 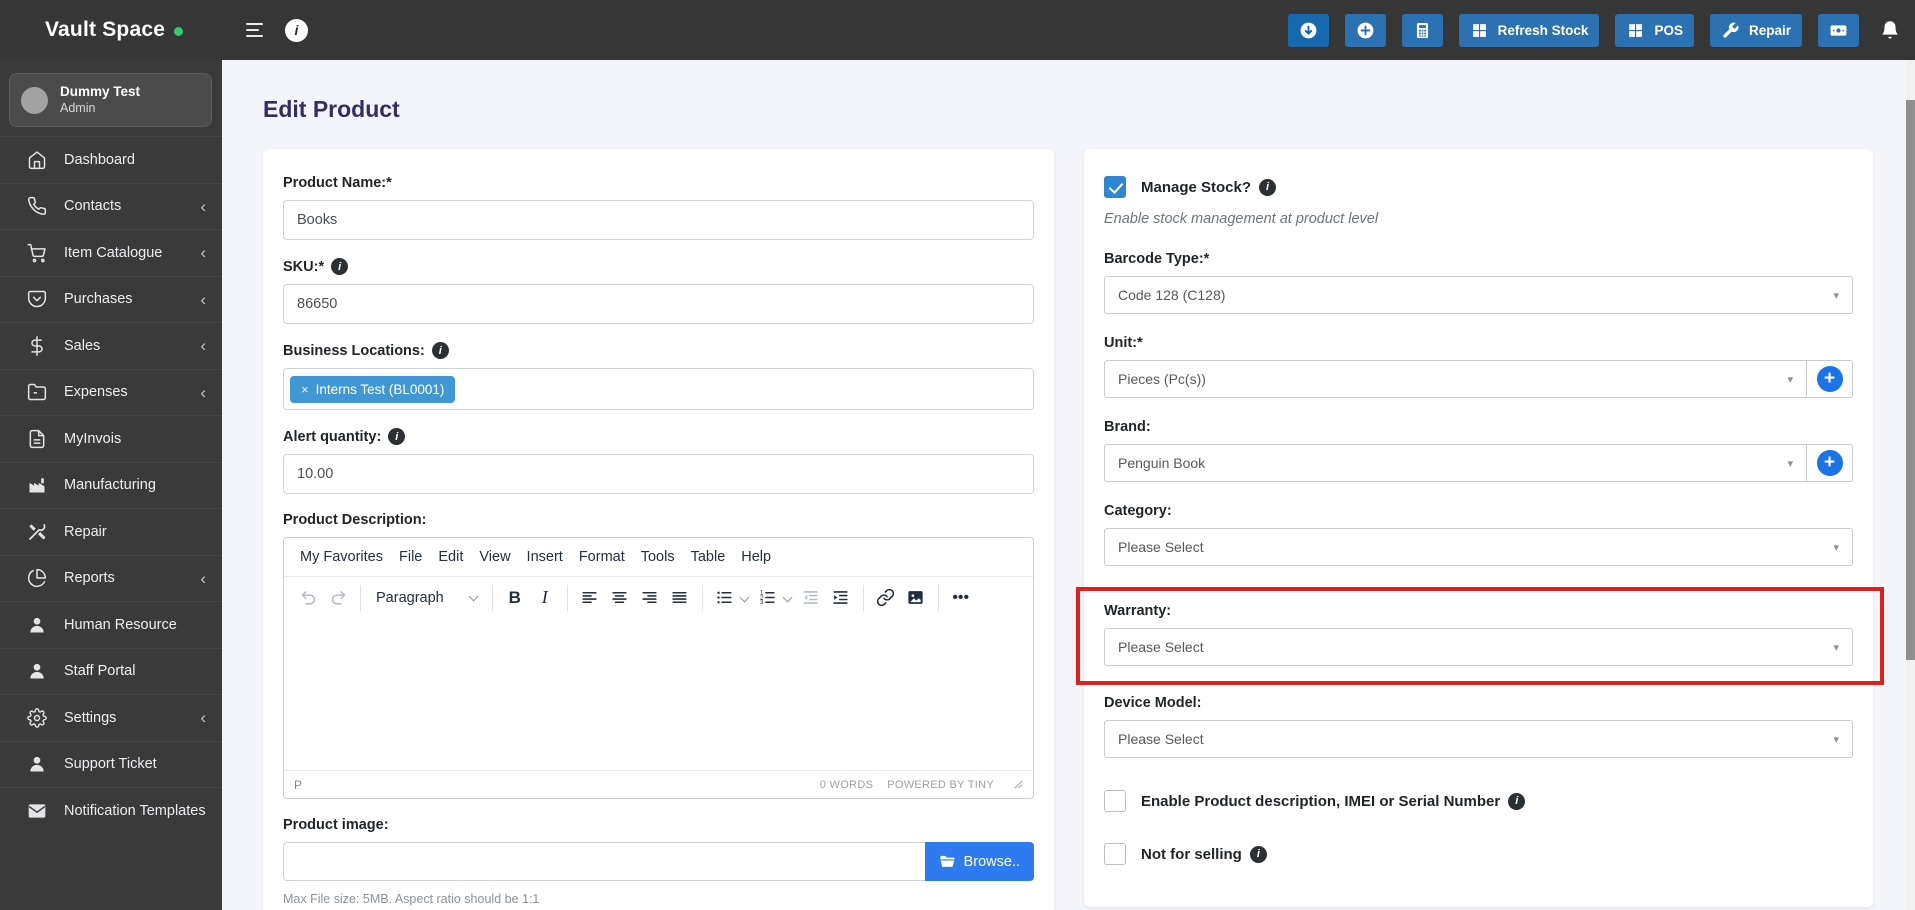 I want to click on outdent-icon, so click(x=811, y=598).